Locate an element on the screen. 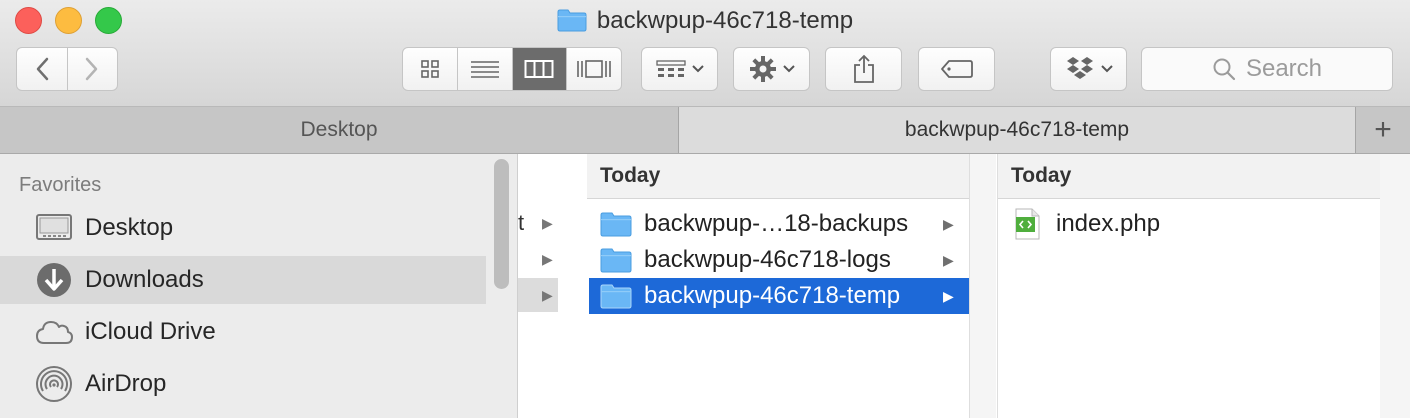  file-row: index.php is located at coordinates (1190, 224).